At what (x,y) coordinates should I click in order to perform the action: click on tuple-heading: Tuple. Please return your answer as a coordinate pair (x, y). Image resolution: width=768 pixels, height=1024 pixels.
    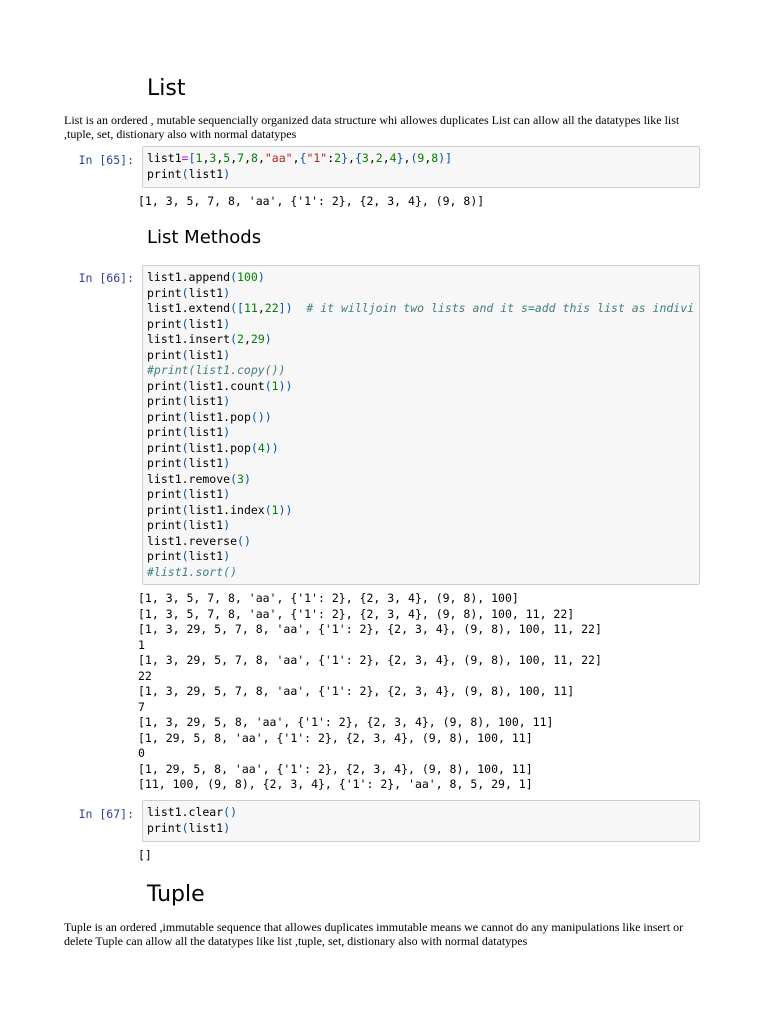
    Looking at the image, I should click on (176, 894).